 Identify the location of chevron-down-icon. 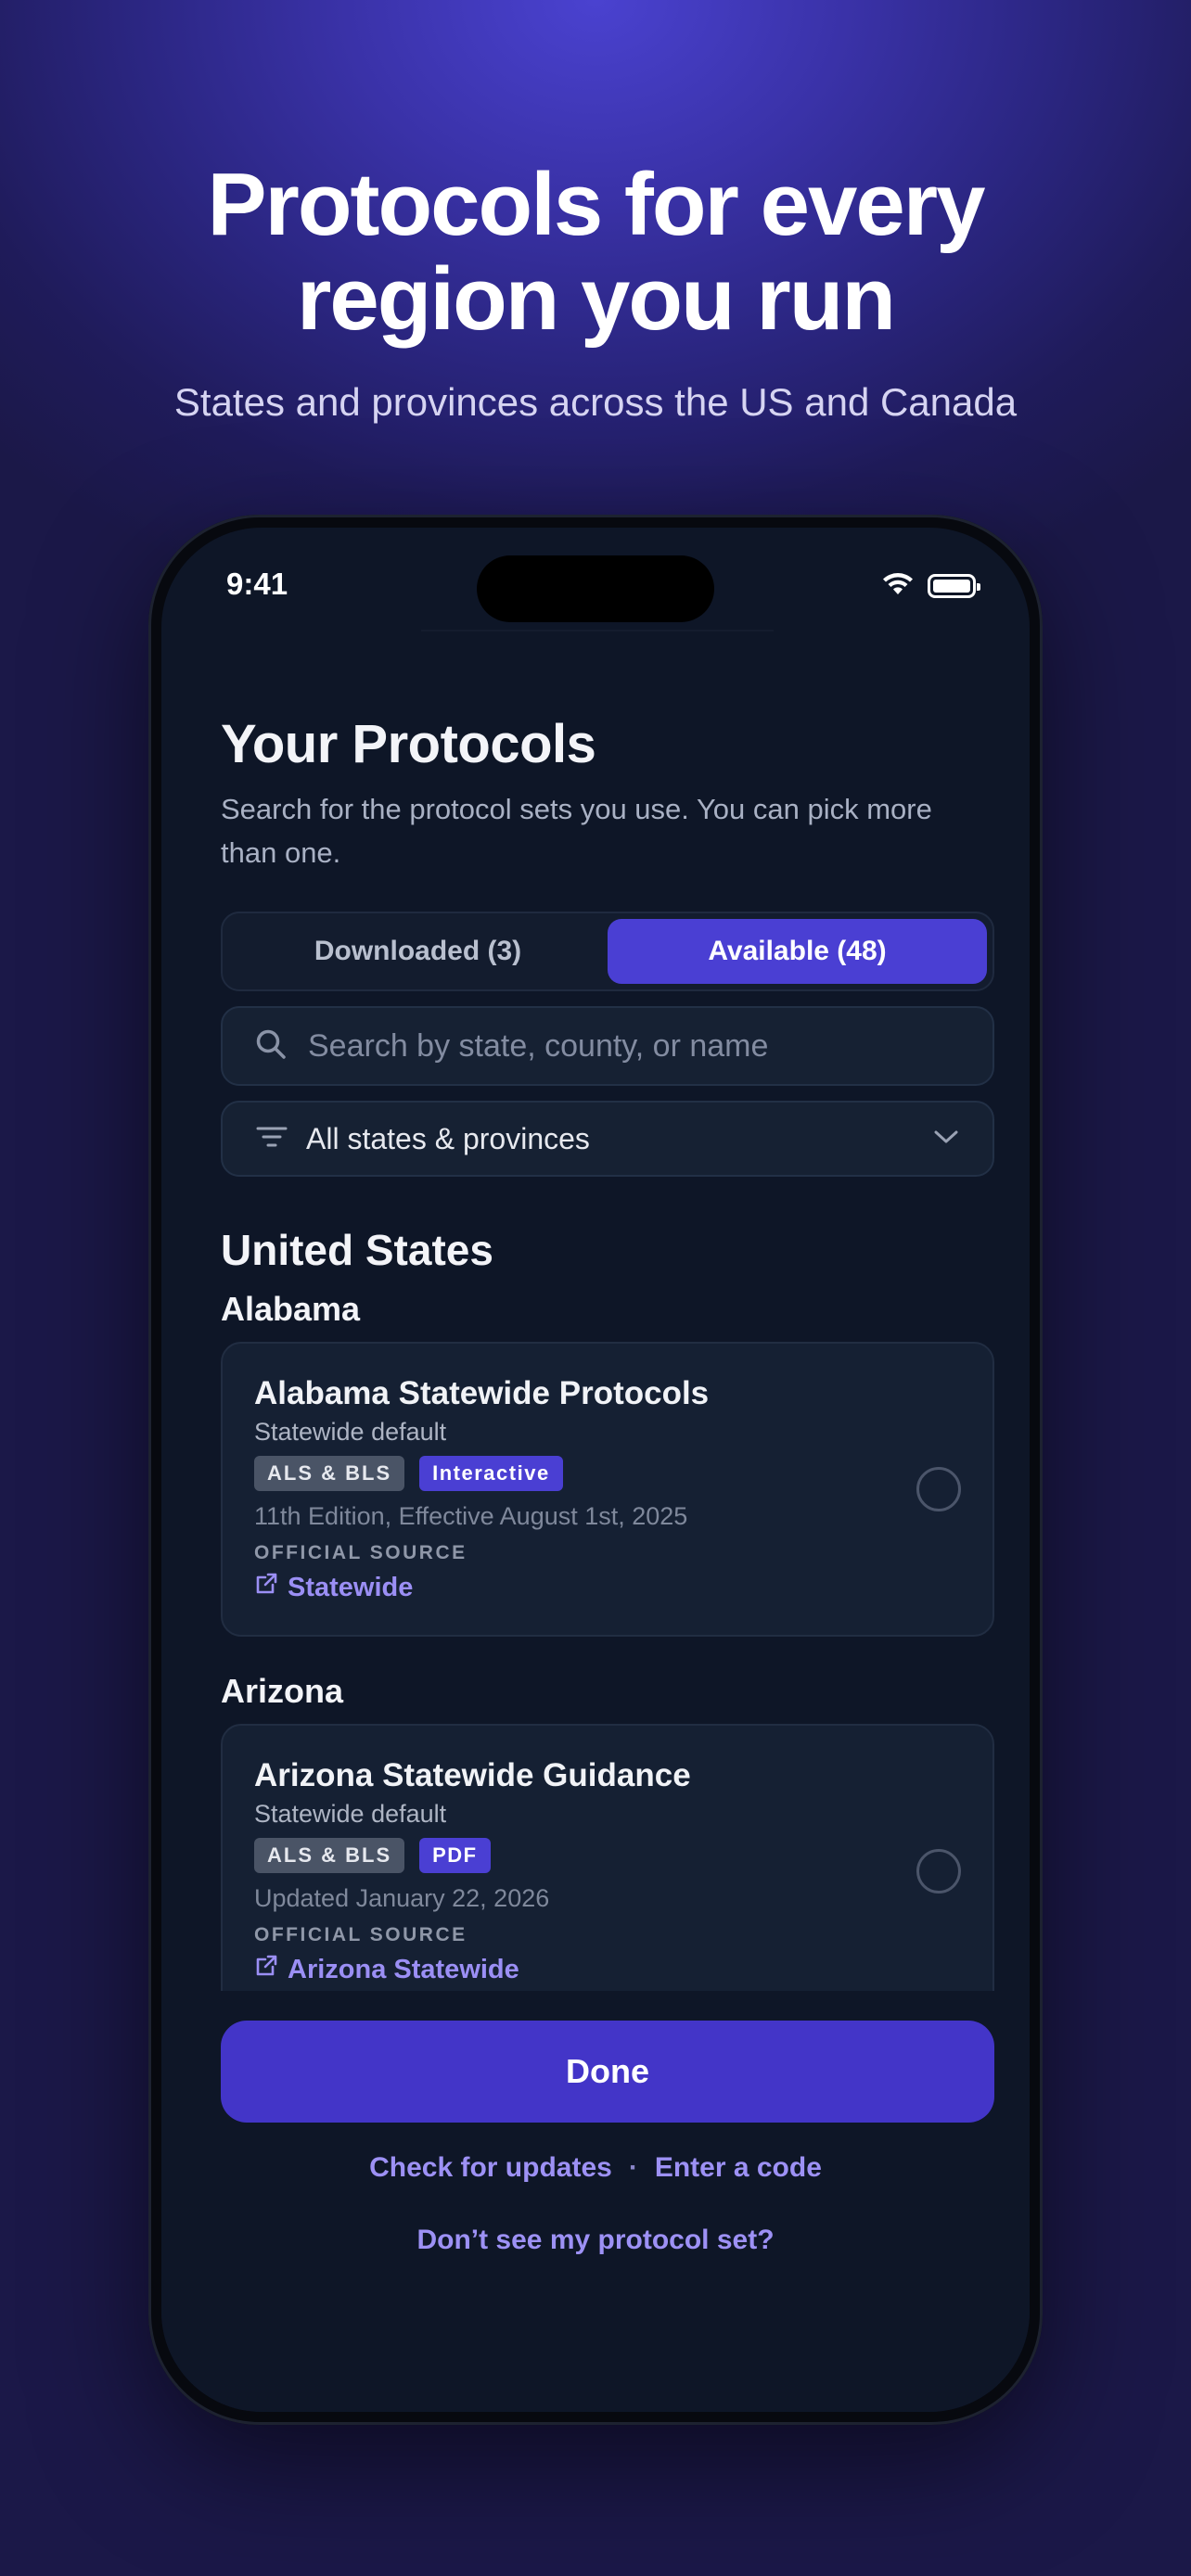
(946, 1139).